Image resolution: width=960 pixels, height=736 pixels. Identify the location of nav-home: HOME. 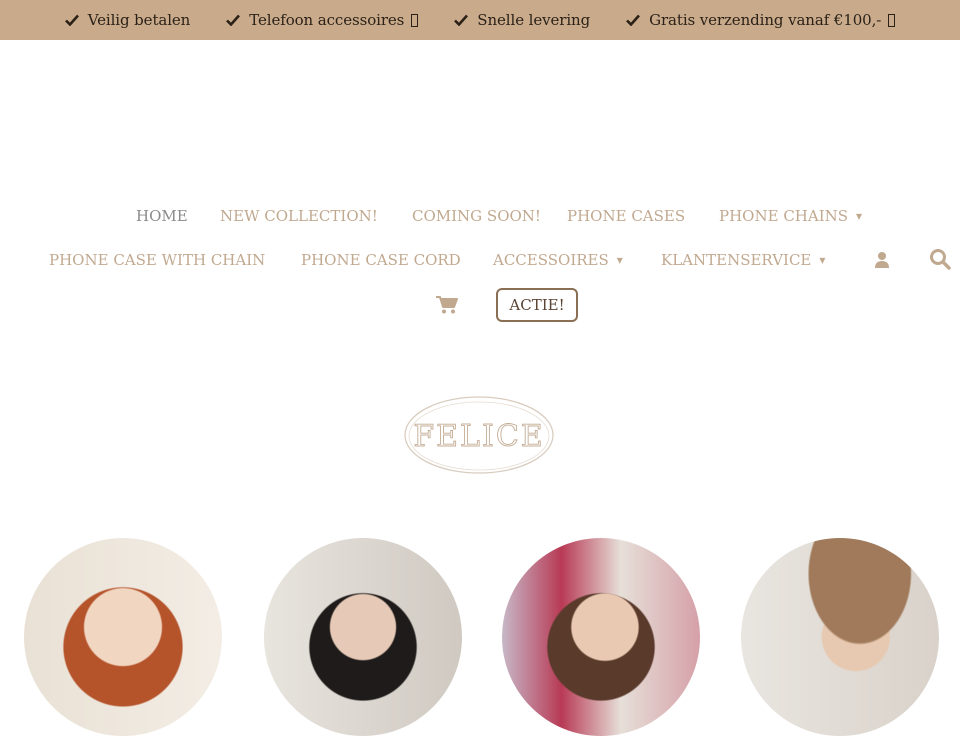
(162, 216).